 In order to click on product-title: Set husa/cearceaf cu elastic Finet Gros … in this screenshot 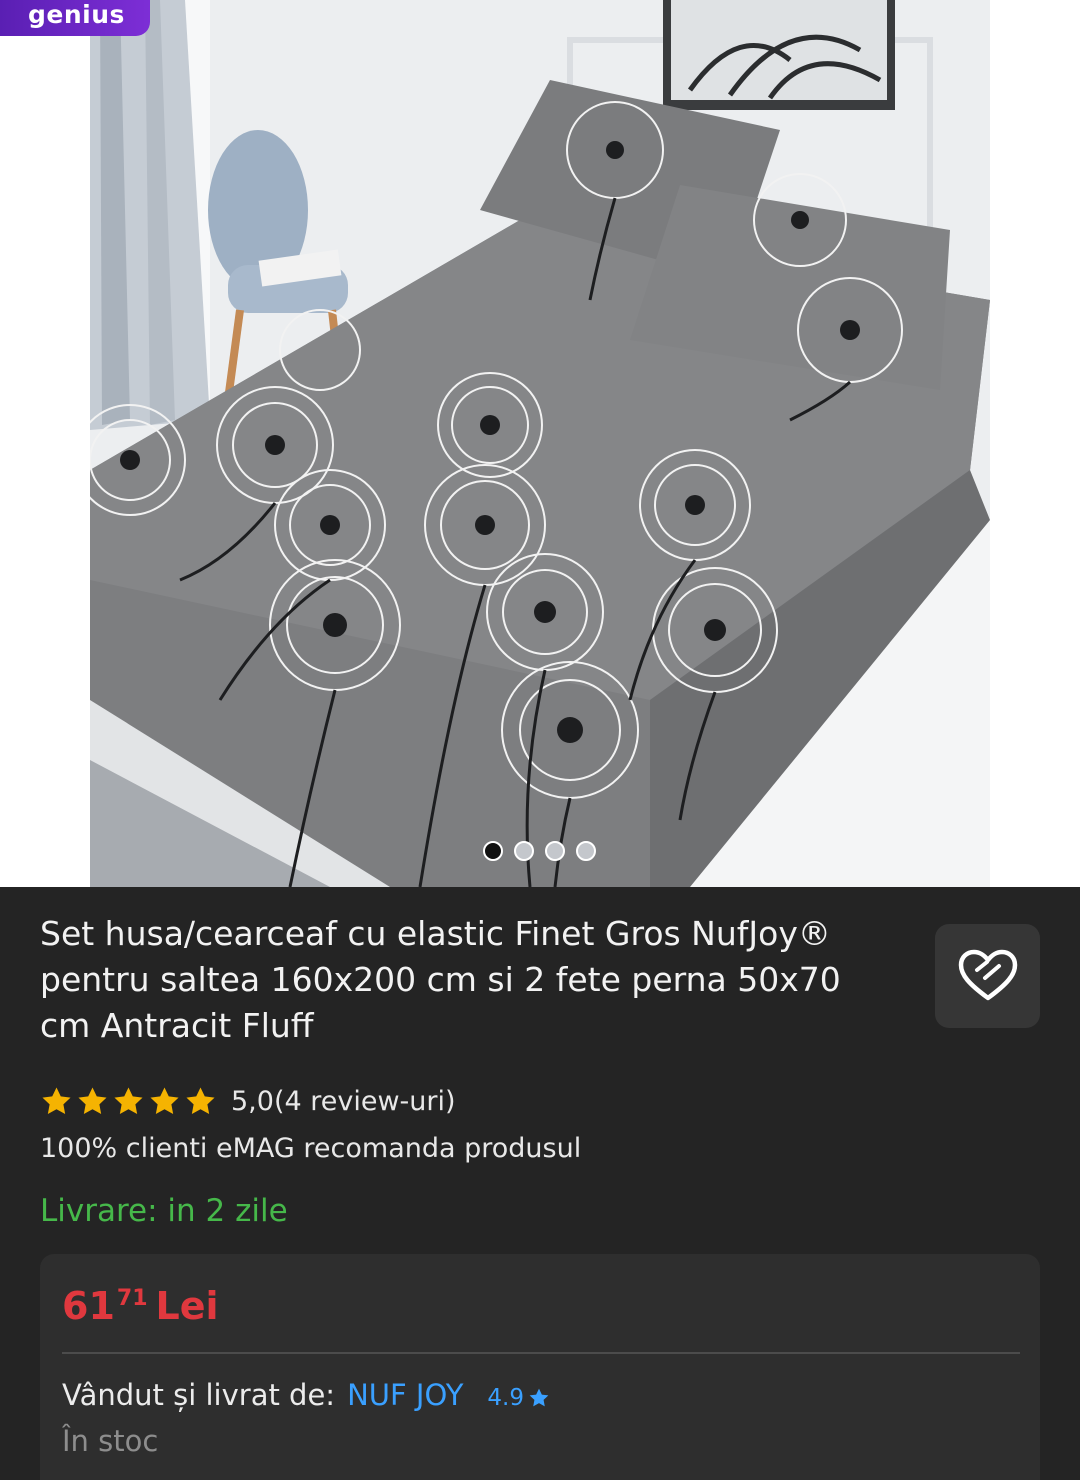, I will do `click(440, 979)`.